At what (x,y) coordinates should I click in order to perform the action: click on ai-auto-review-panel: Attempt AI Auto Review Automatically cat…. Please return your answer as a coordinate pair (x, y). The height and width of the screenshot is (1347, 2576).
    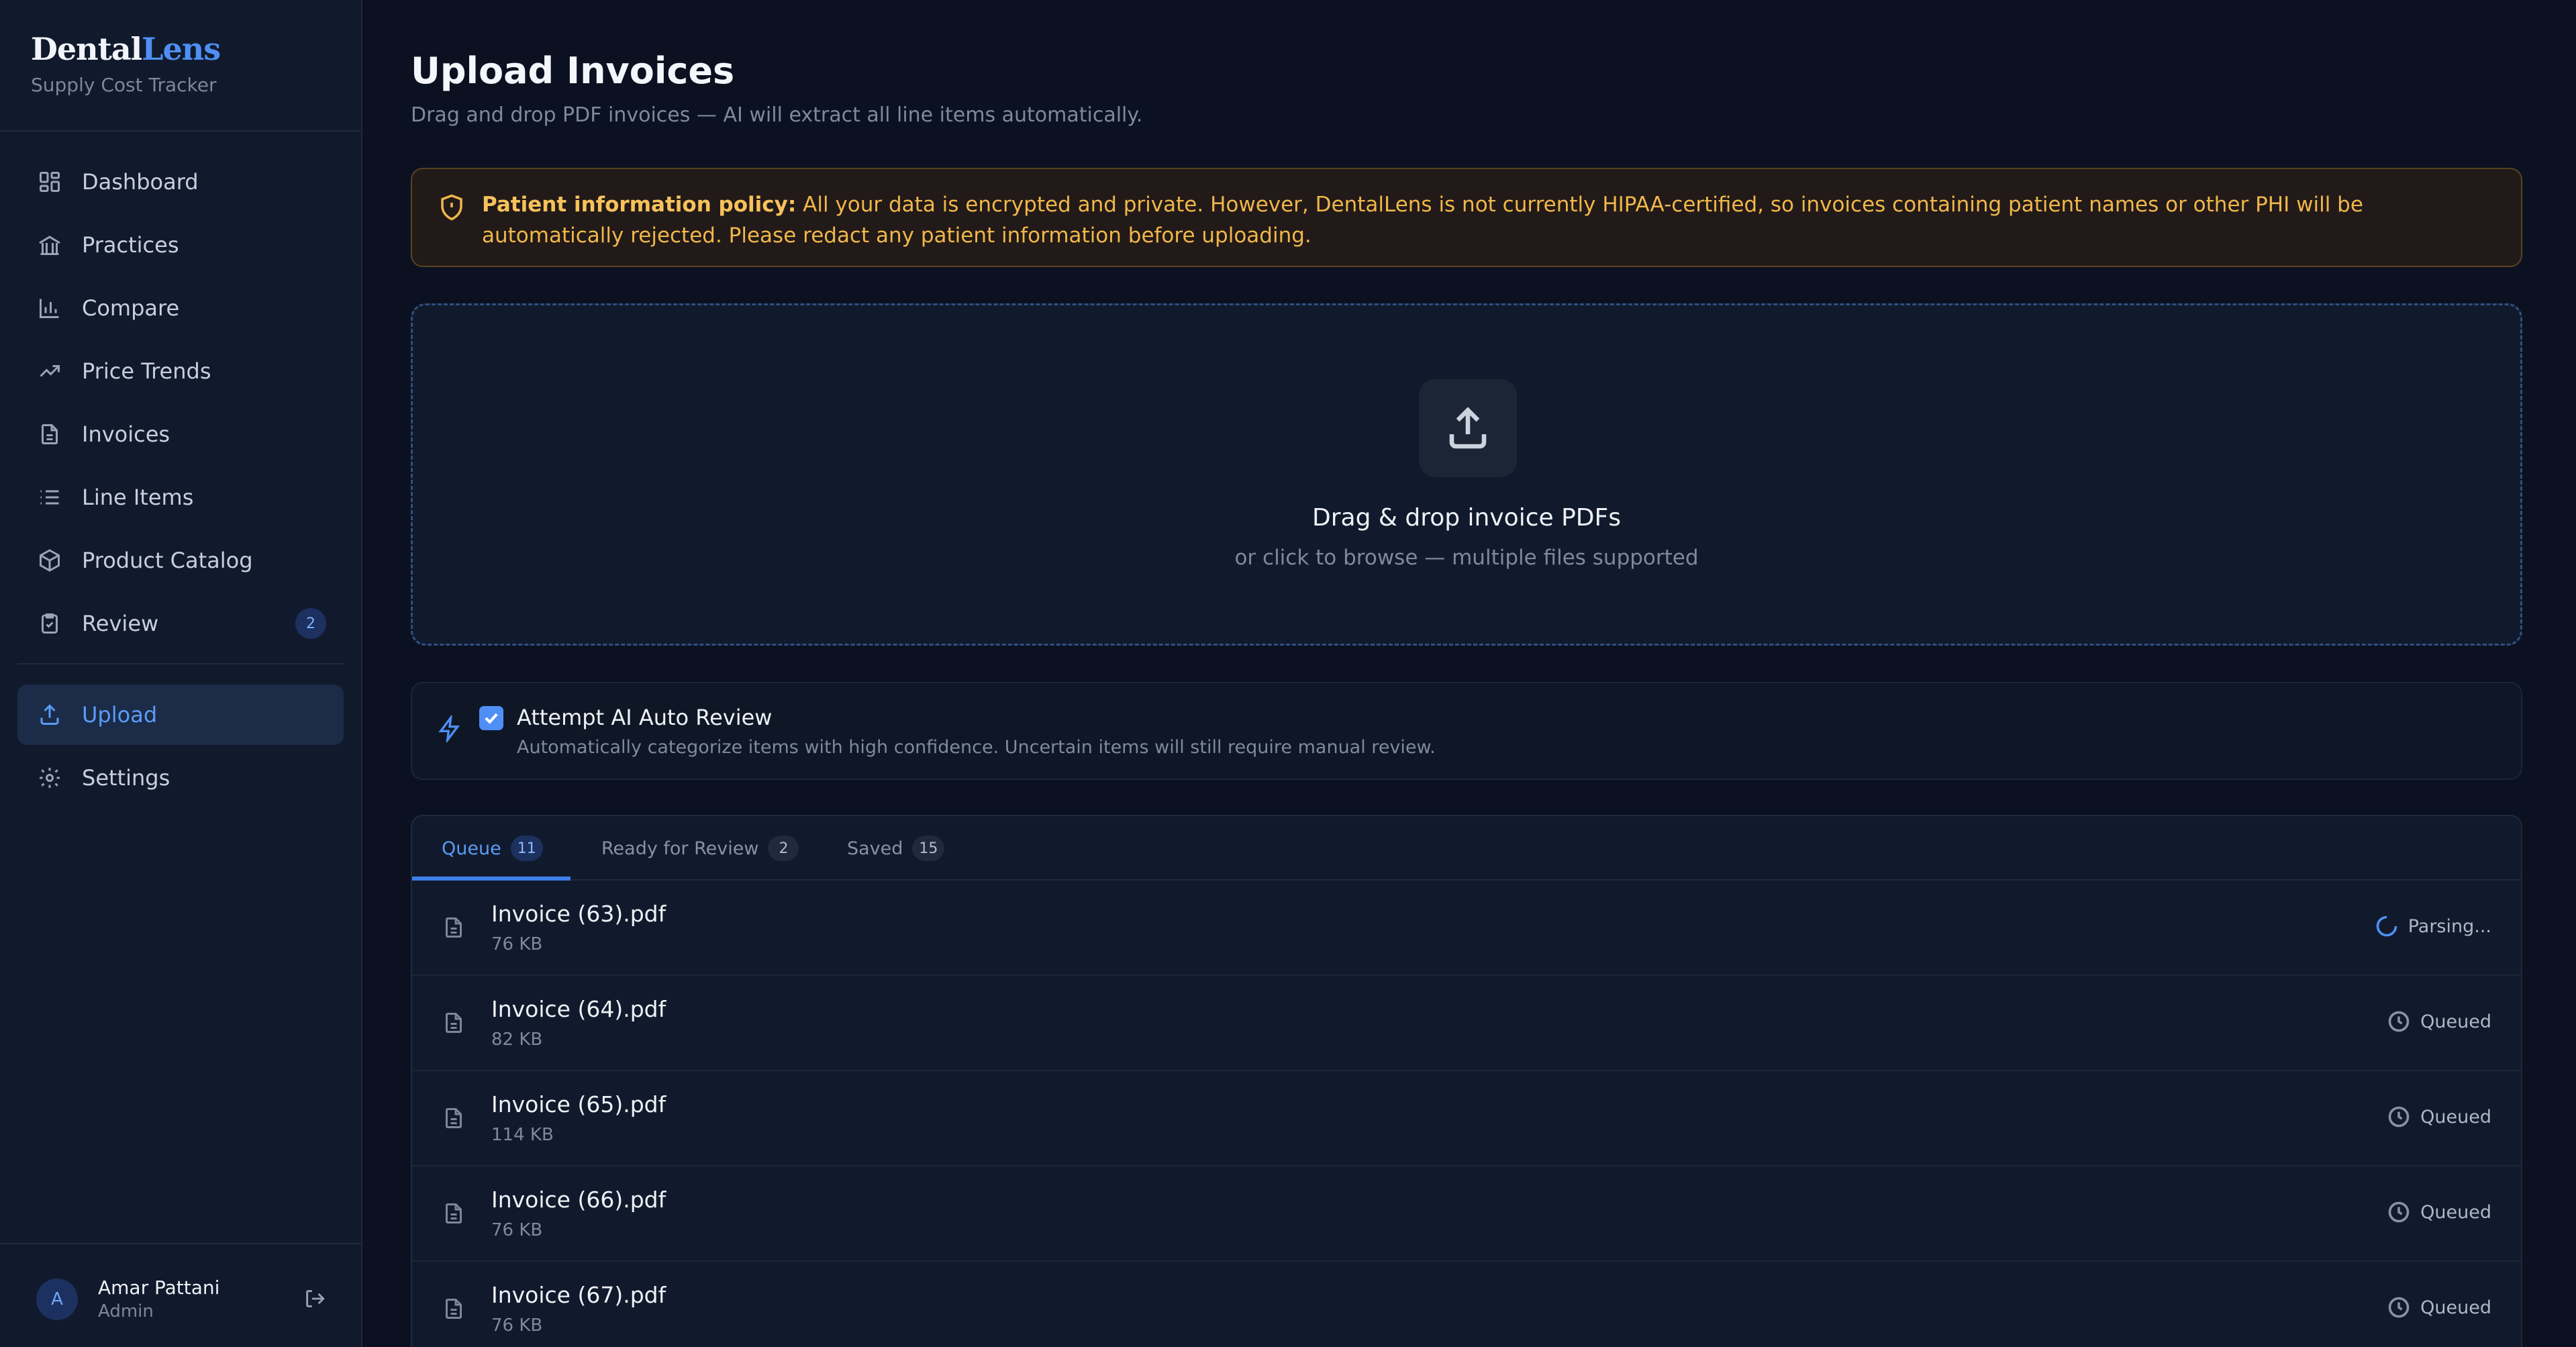
    Looking at the image, I should click on (1466, 731).